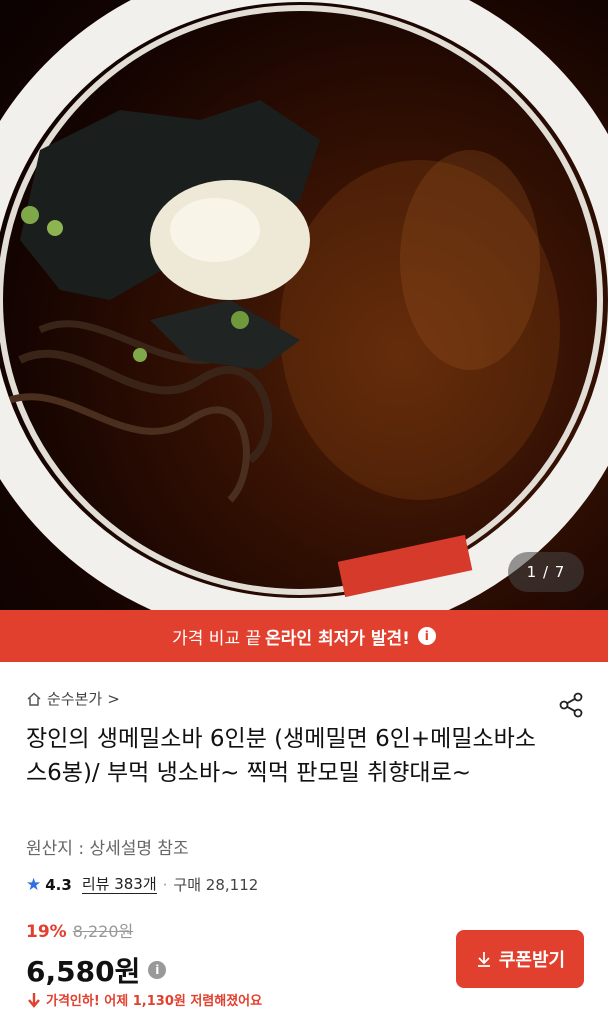 This screenshot has height=1024, width=608. What do you see at coordinates (483, 959) in the screenshot?
I see `download-icon` at bounding box center [483, 959].